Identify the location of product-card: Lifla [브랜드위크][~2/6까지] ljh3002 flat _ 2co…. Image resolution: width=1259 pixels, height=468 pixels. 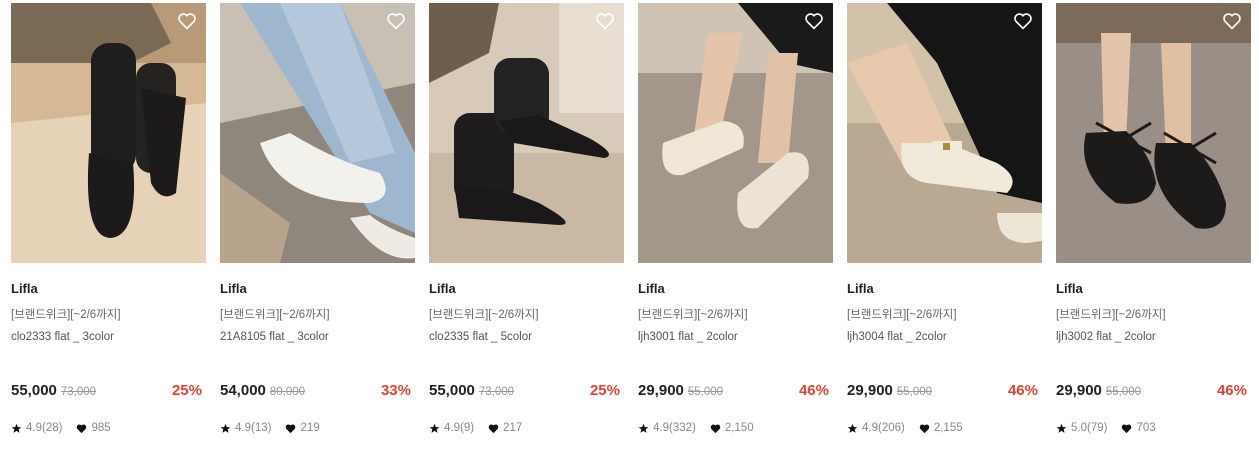
(1153, 219).